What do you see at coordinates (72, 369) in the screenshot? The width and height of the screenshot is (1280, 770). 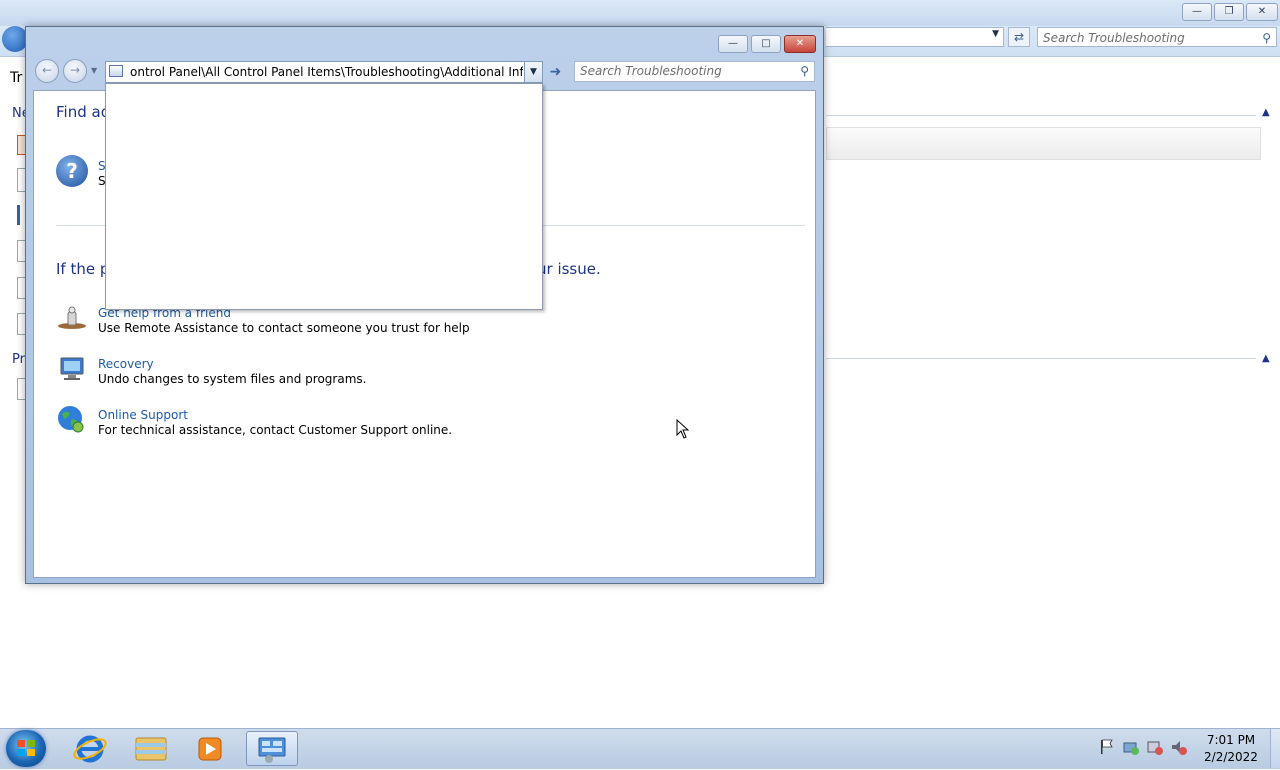 I see `recovery-icon` at bounding box center [72, 369].